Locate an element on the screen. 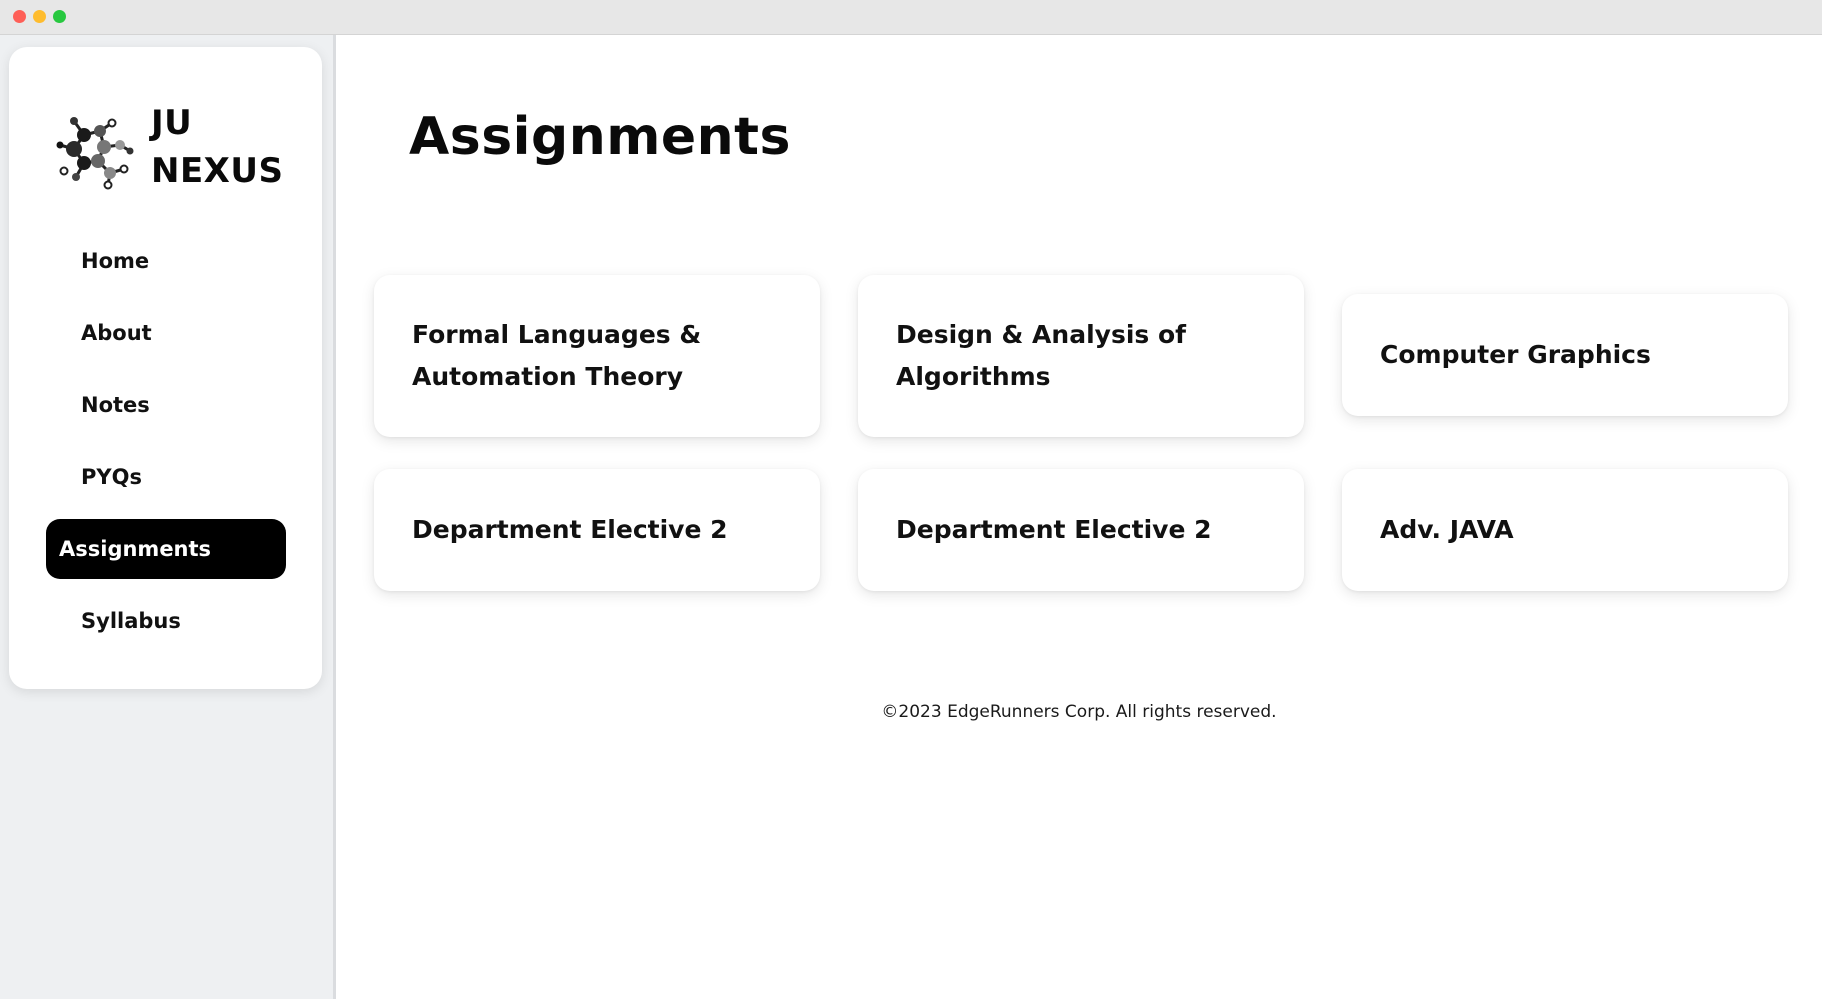  card-title: Design & Analysis of Algorithms is located at coordinates (1041, 356).